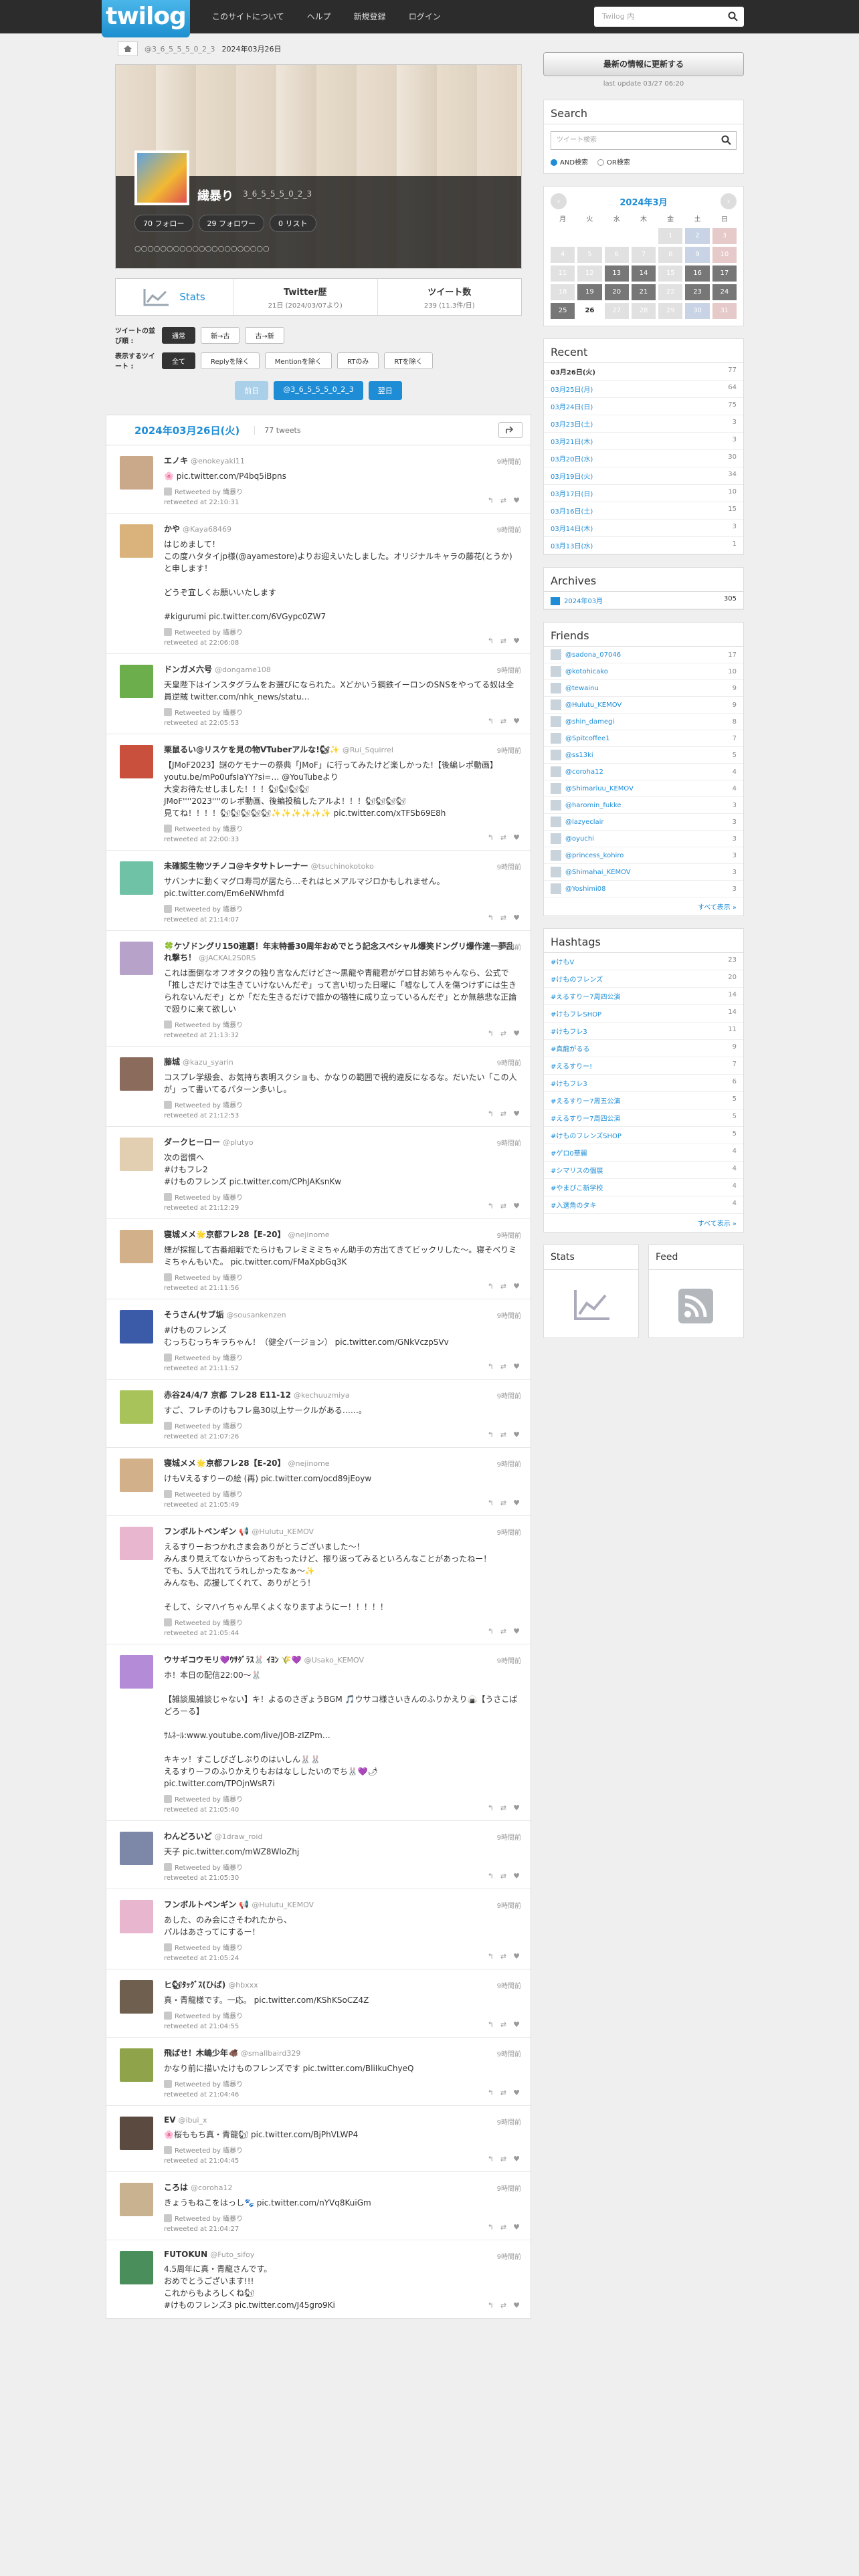 The width and height of the screenshot is (859, 2576). What do you see at coordinates (368, 750) in the screenshot?
I see `tweet-author-handle: @Rui_Squirrel` at bounding box center [368, 750].